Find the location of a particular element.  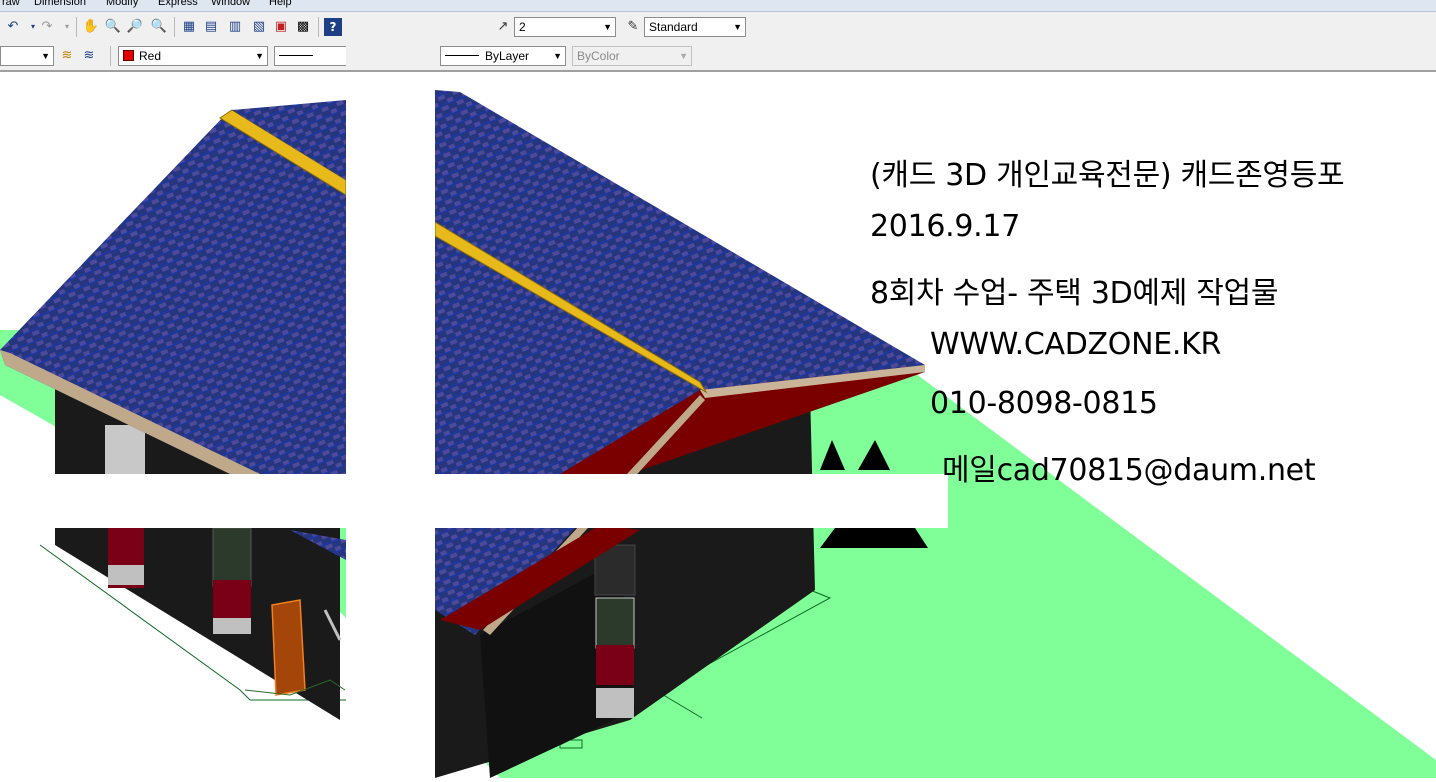

design-center-icon: ▤ is located at coordinates (211, 27).